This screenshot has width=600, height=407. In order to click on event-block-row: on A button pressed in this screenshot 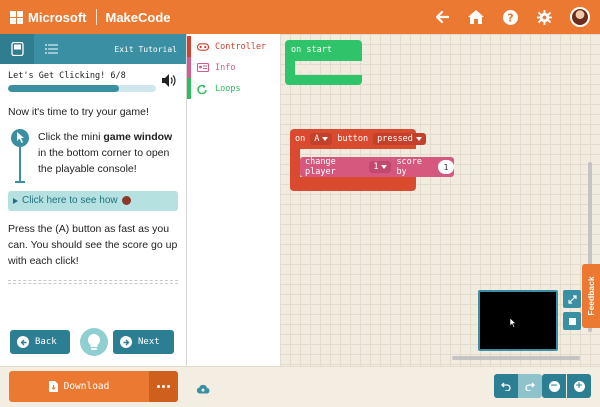, I will do `click(360, 139)`.